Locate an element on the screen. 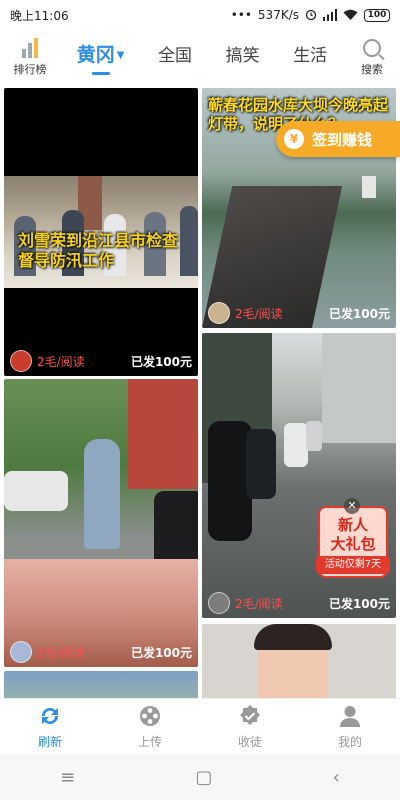 The width and height of the screenshot is (400, 800). check-in-earn-button: ¥ 签到赚钱 is located at coordinates (338, 139).